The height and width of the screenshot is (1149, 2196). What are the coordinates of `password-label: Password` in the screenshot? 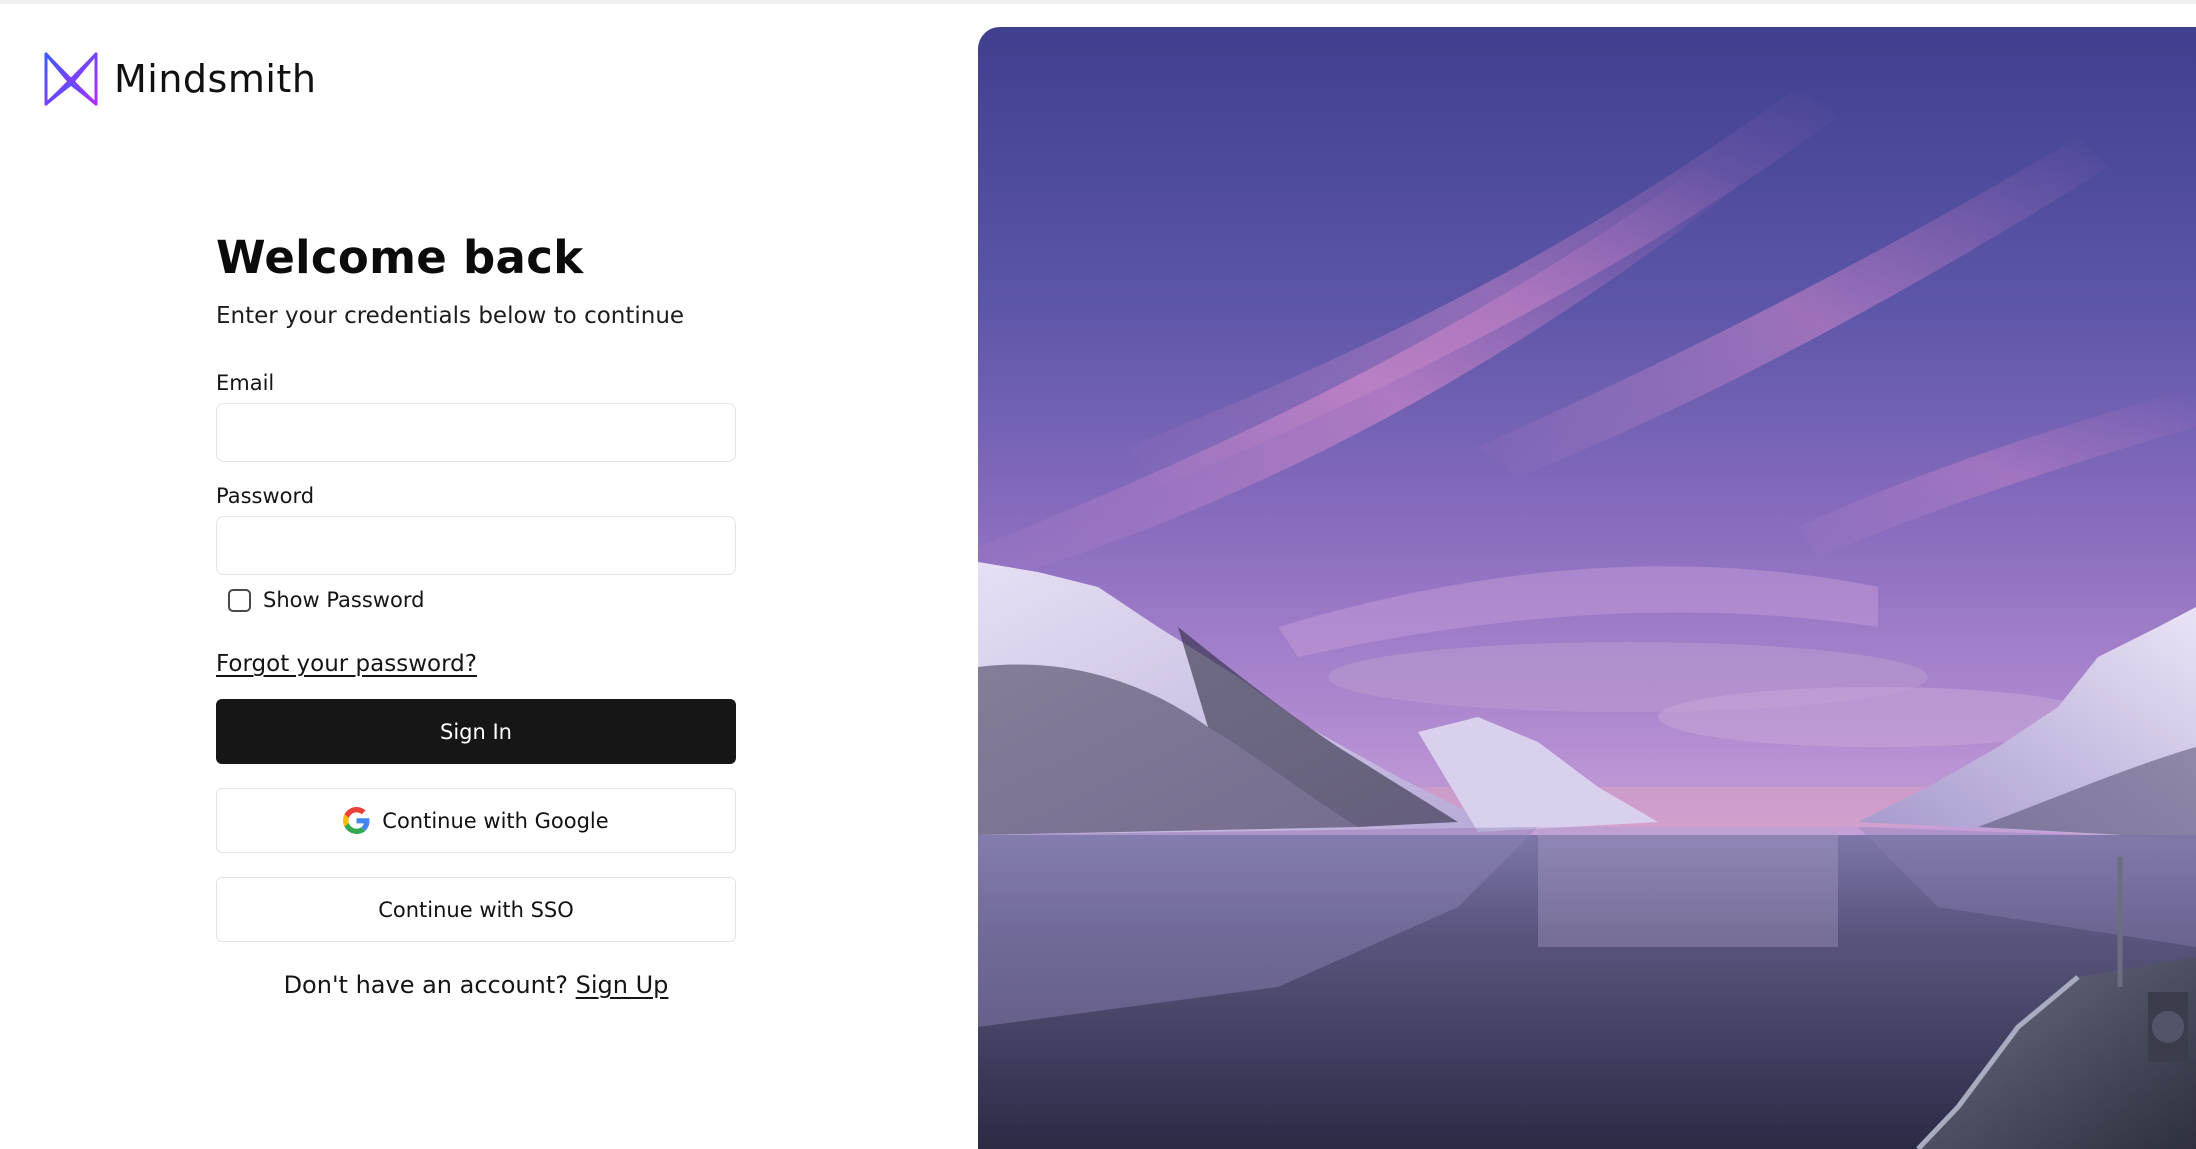 It's located at (265, 496).